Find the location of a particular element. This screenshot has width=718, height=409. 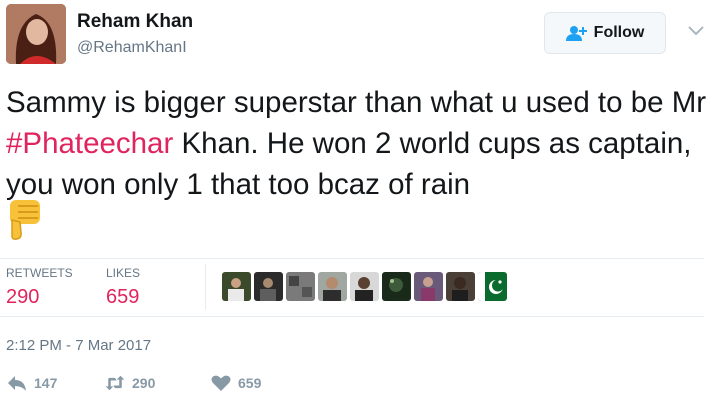

liker-avatars is located at coordinates (364, 286).